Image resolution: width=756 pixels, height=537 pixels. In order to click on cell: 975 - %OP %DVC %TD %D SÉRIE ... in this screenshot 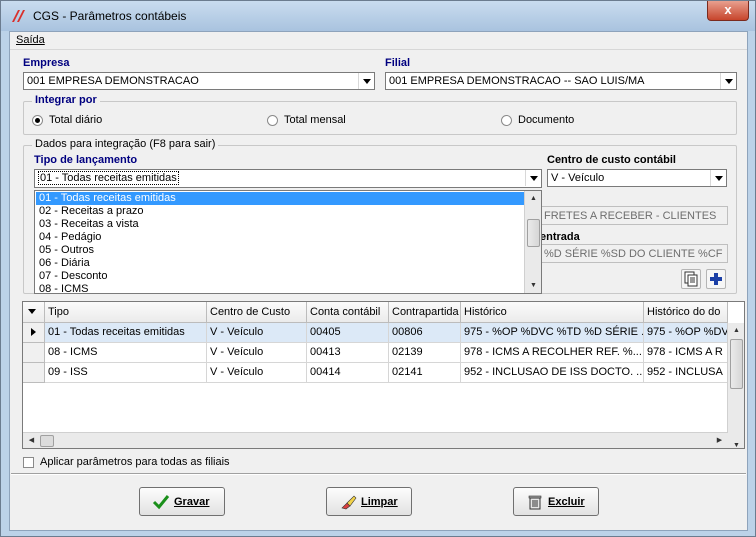, I will do `click(552, 333)`.